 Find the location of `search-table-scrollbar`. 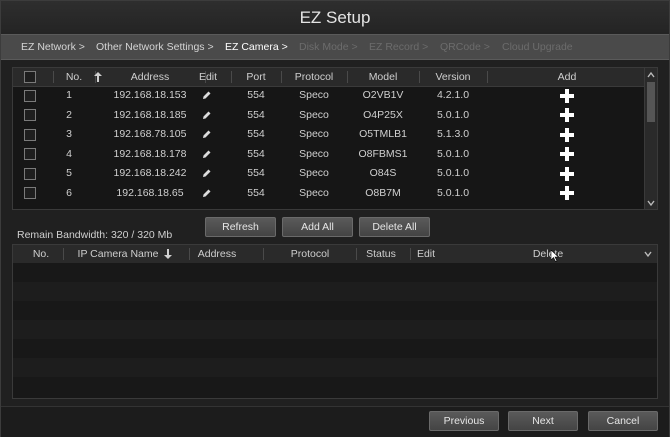

search-table-scrollbar is located at coordinates (650, 138).